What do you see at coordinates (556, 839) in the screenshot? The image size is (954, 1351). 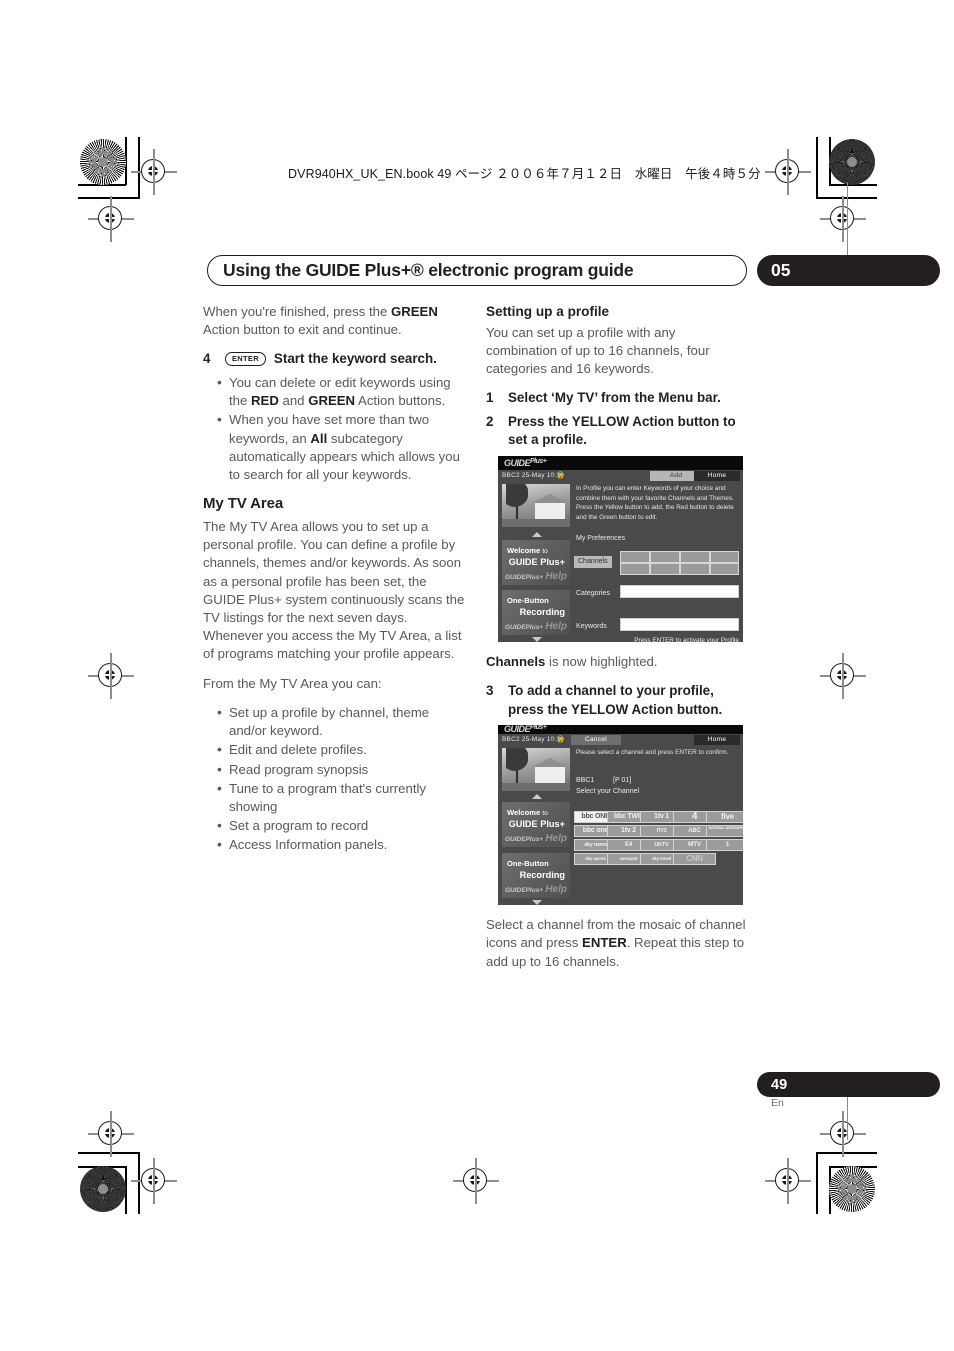 I see `figure2-help-word: Help` at bounding box center [556, 839].